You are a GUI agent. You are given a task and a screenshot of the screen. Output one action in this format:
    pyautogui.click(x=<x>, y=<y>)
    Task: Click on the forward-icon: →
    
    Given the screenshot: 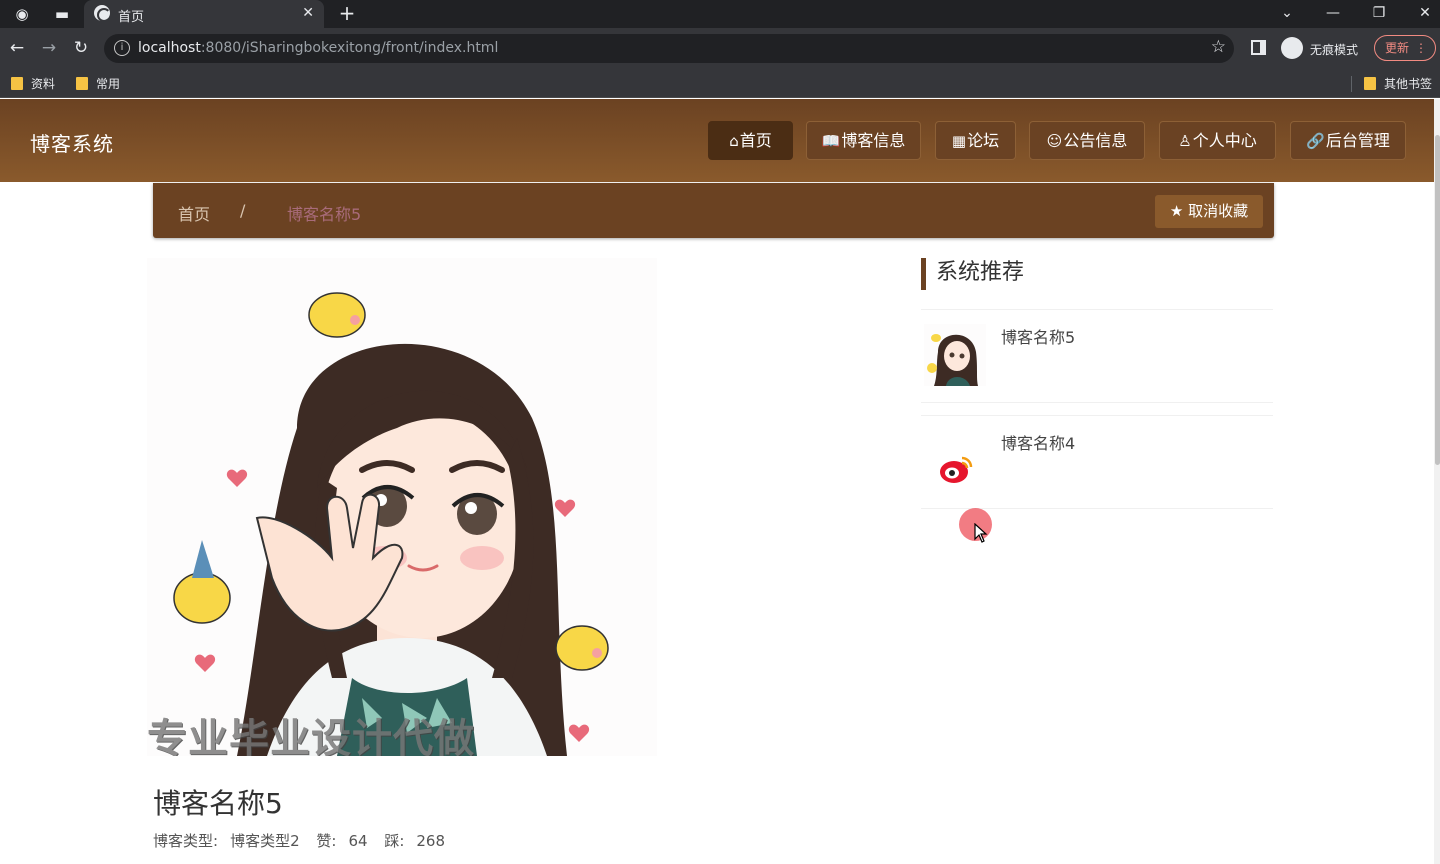 What is the action you would take?
    pyautogui.click(x=49, y=48)
    